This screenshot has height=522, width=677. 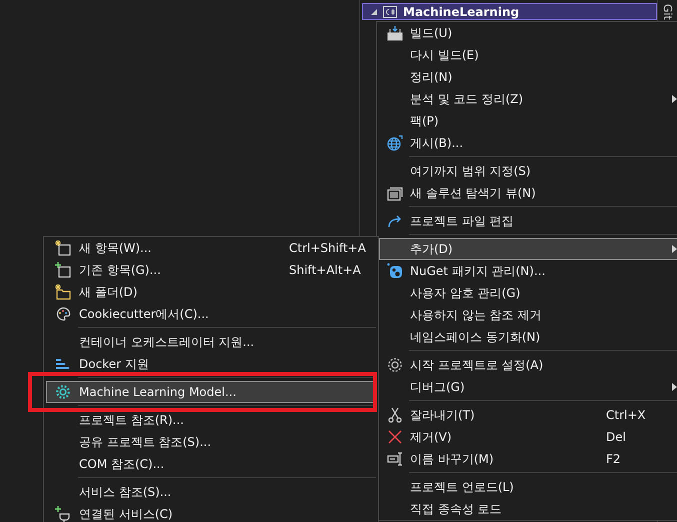 I want to click on menu-item: 제거(V) Del, so click(x=528, y=437).